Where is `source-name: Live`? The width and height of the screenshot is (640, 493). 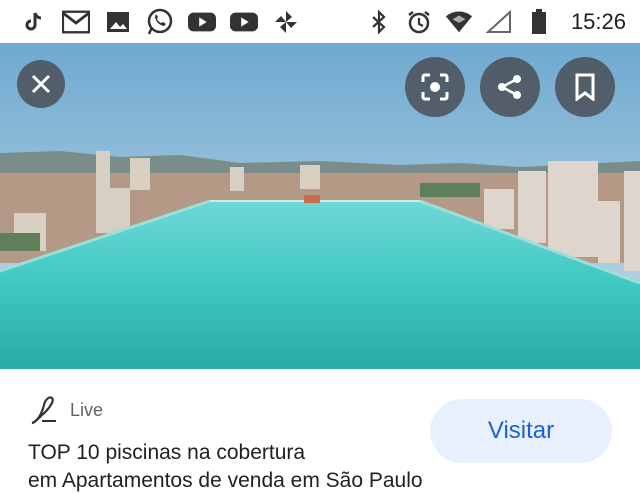 source-name: Live is located at coordinates (87, 409).